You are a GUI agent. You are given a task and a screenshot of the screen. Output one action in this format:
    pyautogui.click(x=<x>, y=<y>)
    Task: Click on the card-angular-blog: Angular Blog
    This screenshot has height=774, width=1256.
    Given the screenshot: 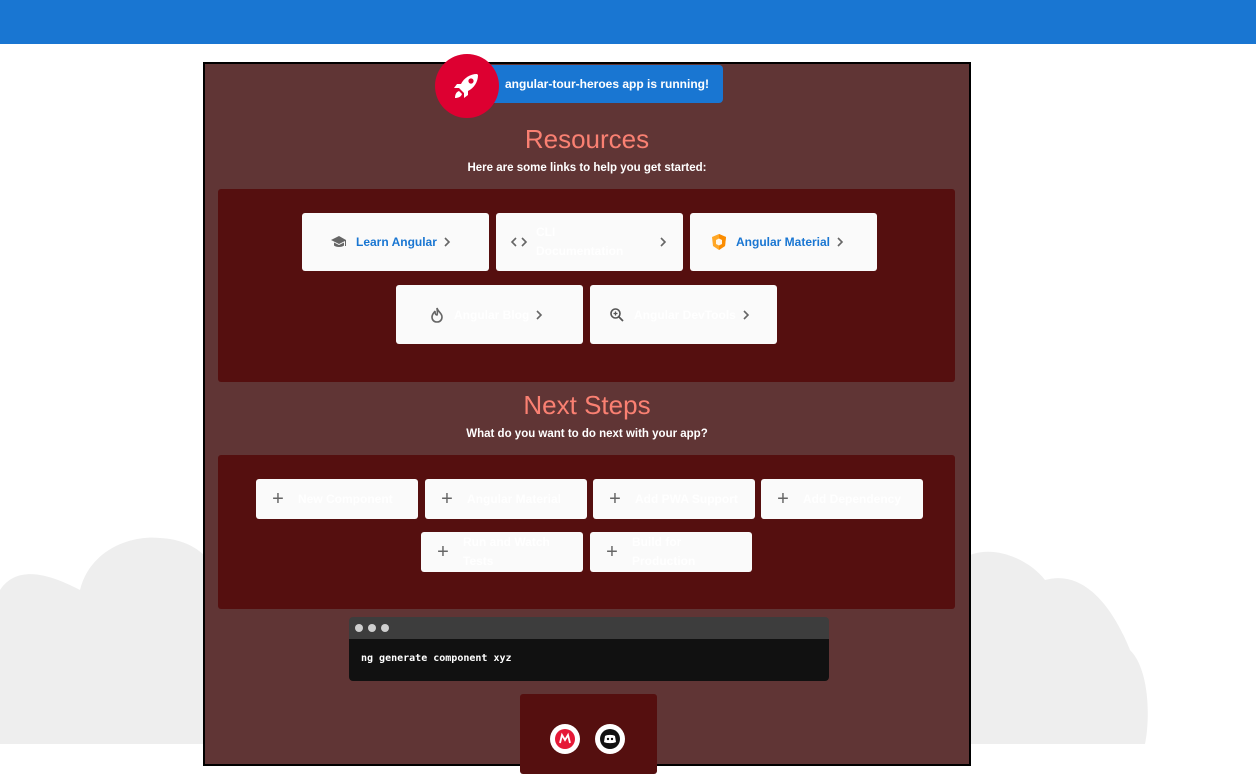 What is the action you would take?
    pyautogui.click(x=489, y=314)
    